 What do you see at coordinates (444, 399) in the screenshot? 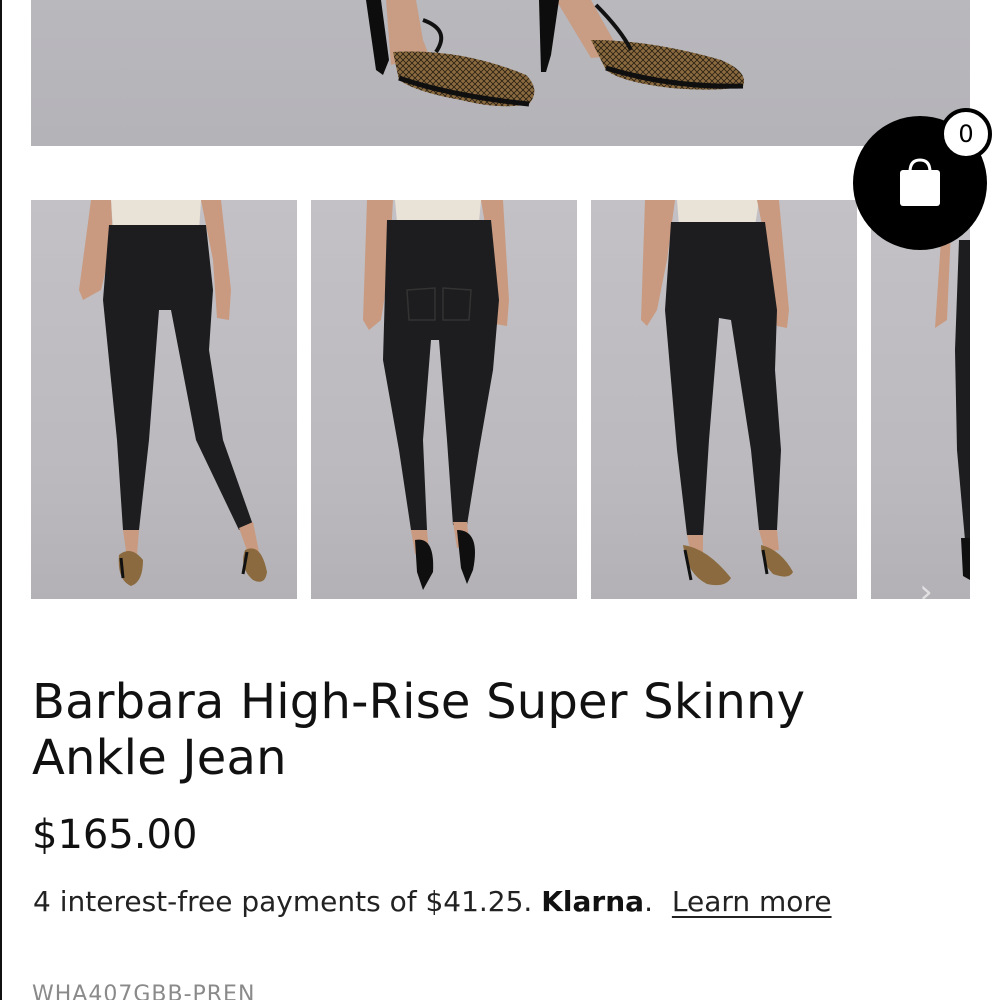
I see `thumbnail-back` at bounding box center [444, 399].